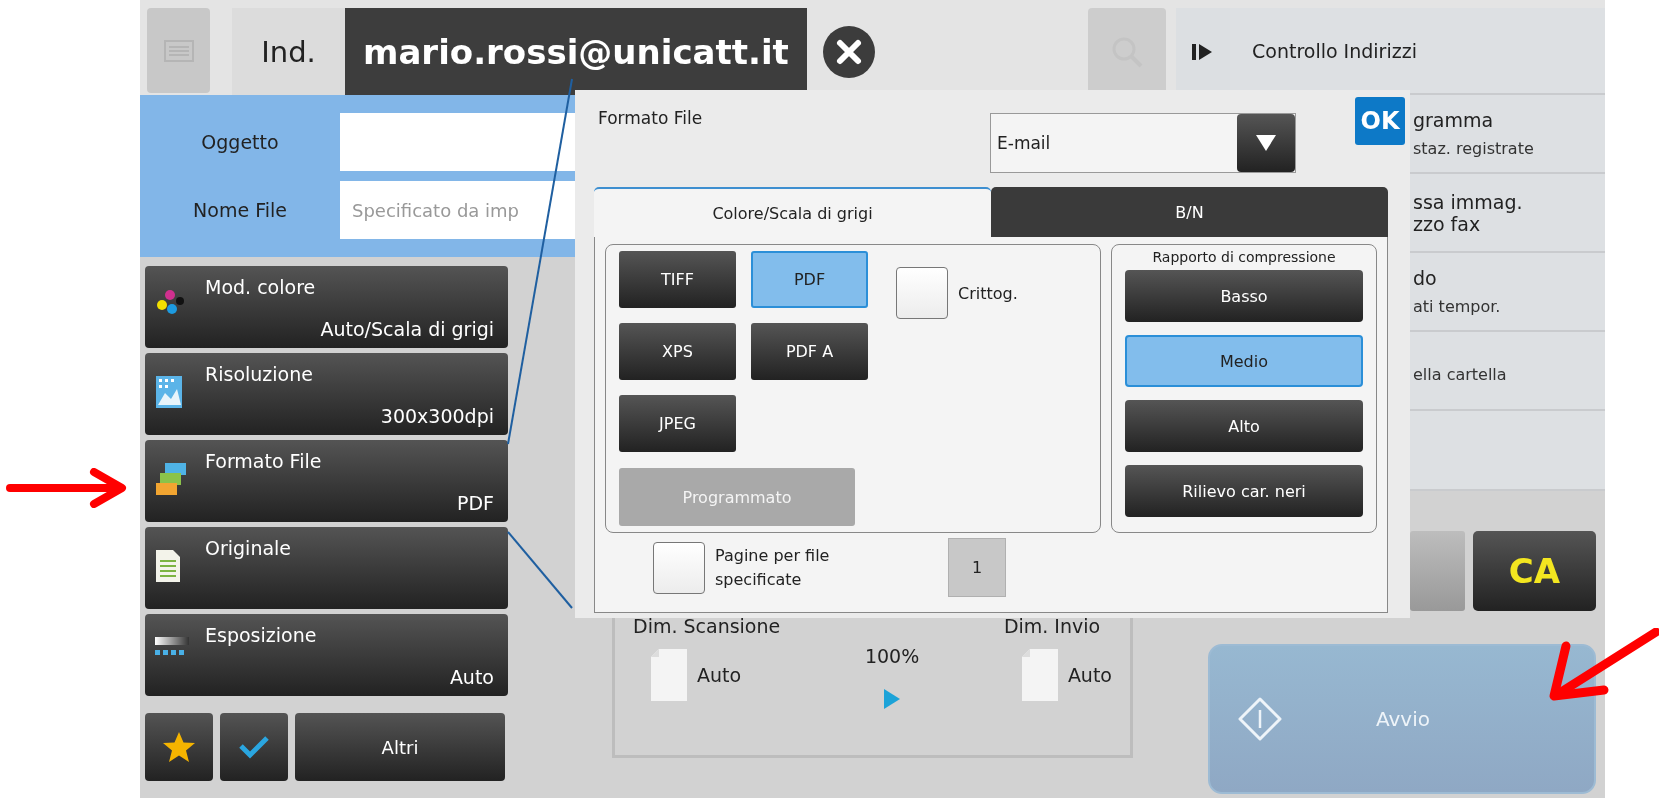 The height and width of the screenshot is (798, 1659). Describe the element at coordinates (171, 479) in the screenshot. I see `file-stack-icon` at that location.